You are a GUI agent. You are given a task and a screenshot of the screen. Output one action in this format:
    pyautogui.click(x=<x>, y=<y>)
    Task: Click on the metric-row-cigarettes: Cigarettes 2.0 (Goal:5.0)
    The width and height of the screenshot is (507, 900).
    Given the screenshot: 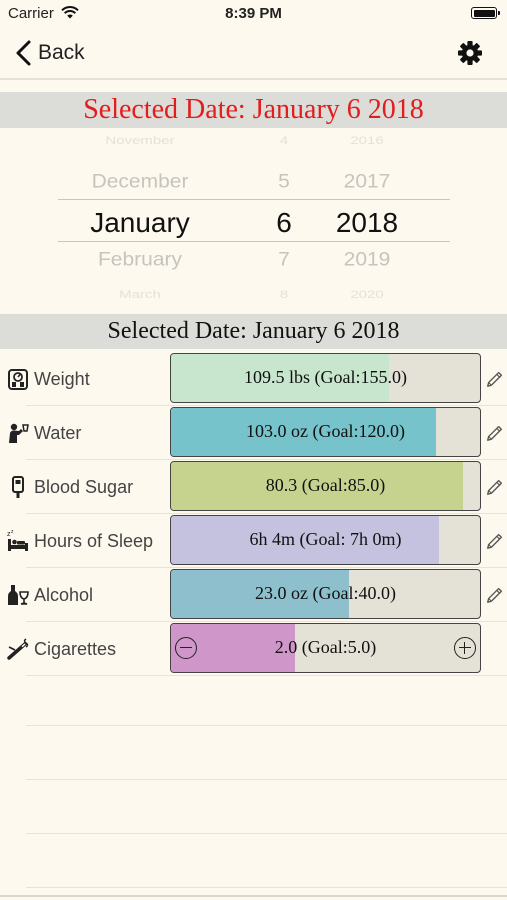 What is the action you would take?
    pyautogui.click(x=253, y=649)
    